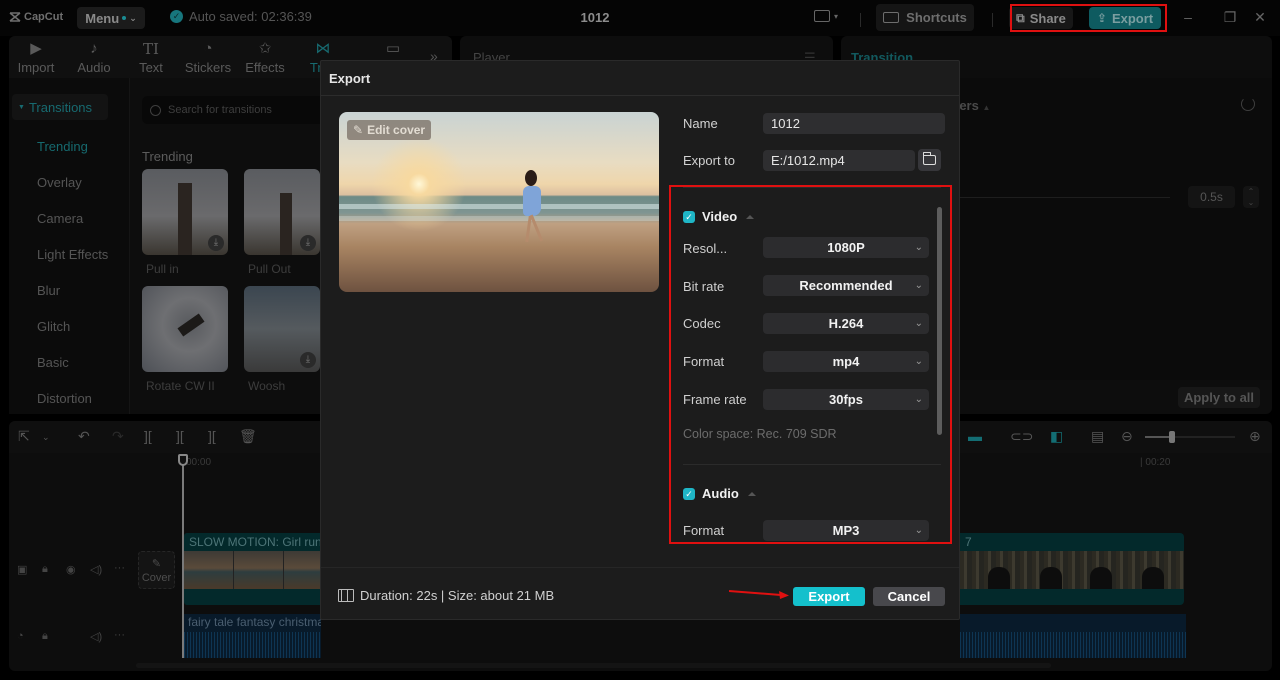 The height and width of the screenshot is (680, 1280). What do you see at coordinates (248, 436) in the screenshot?
I see `delete-icon: 🗑` at bounding box center [248, 436].